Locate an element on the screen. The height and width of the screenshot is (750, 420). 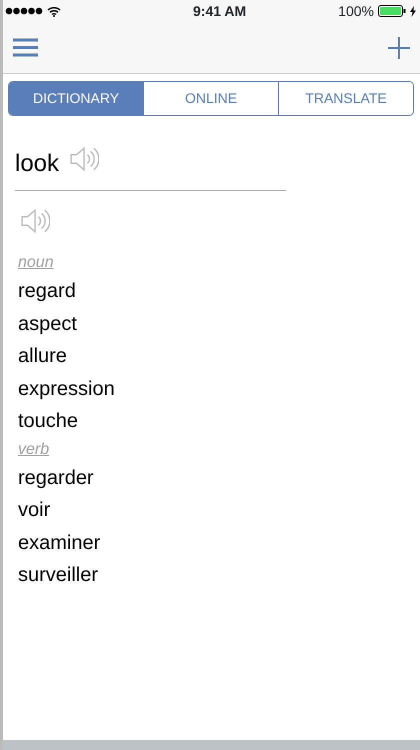
translation: regard is located at coordinates (47, 291).